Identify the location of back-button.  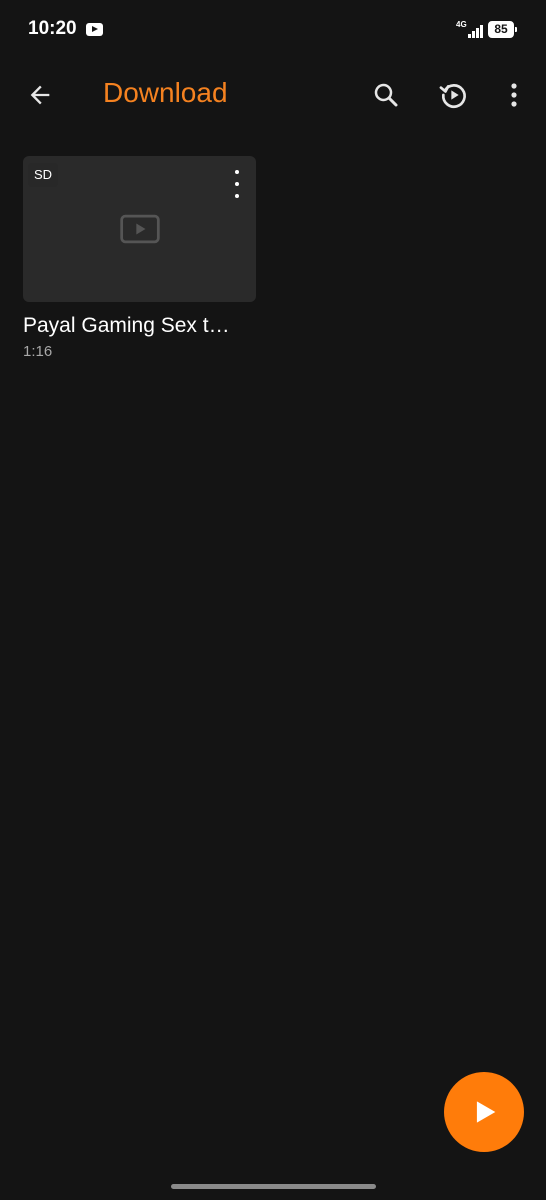
(40, 95).